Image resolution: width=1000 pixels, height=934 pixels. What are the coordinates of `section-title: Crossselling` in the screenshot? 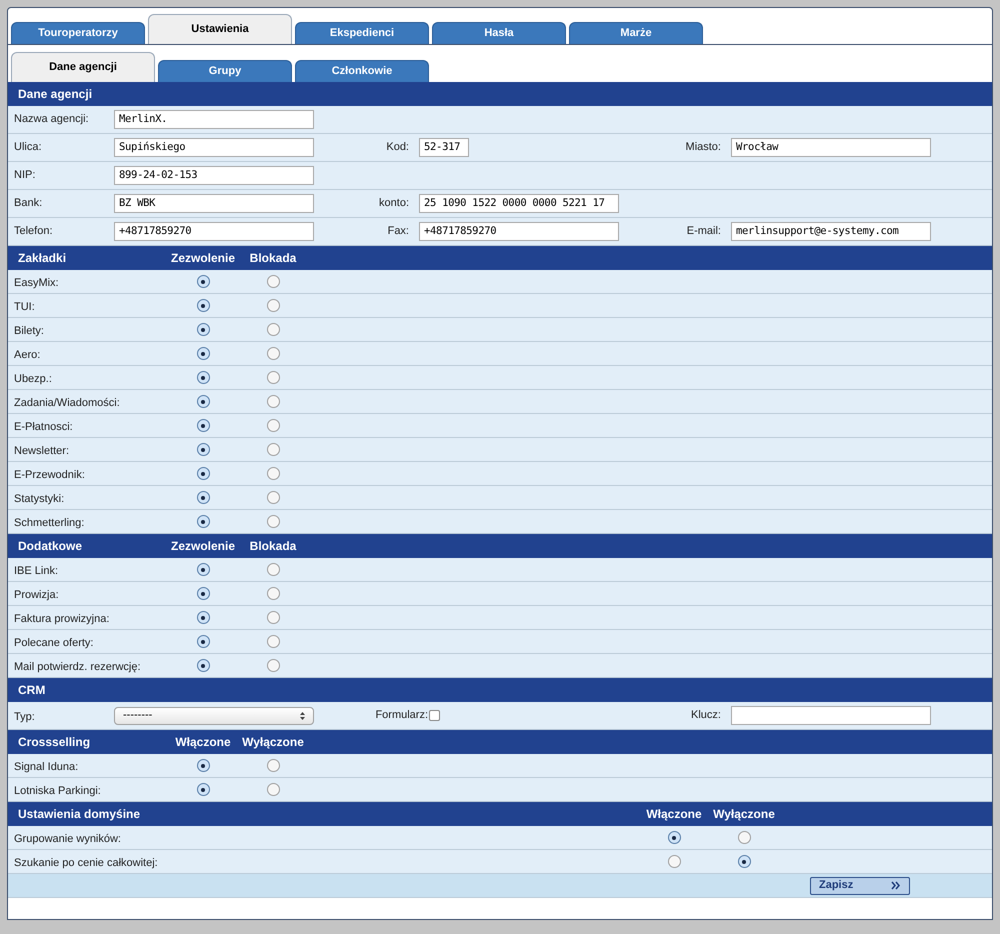 It's located at (54, 742).